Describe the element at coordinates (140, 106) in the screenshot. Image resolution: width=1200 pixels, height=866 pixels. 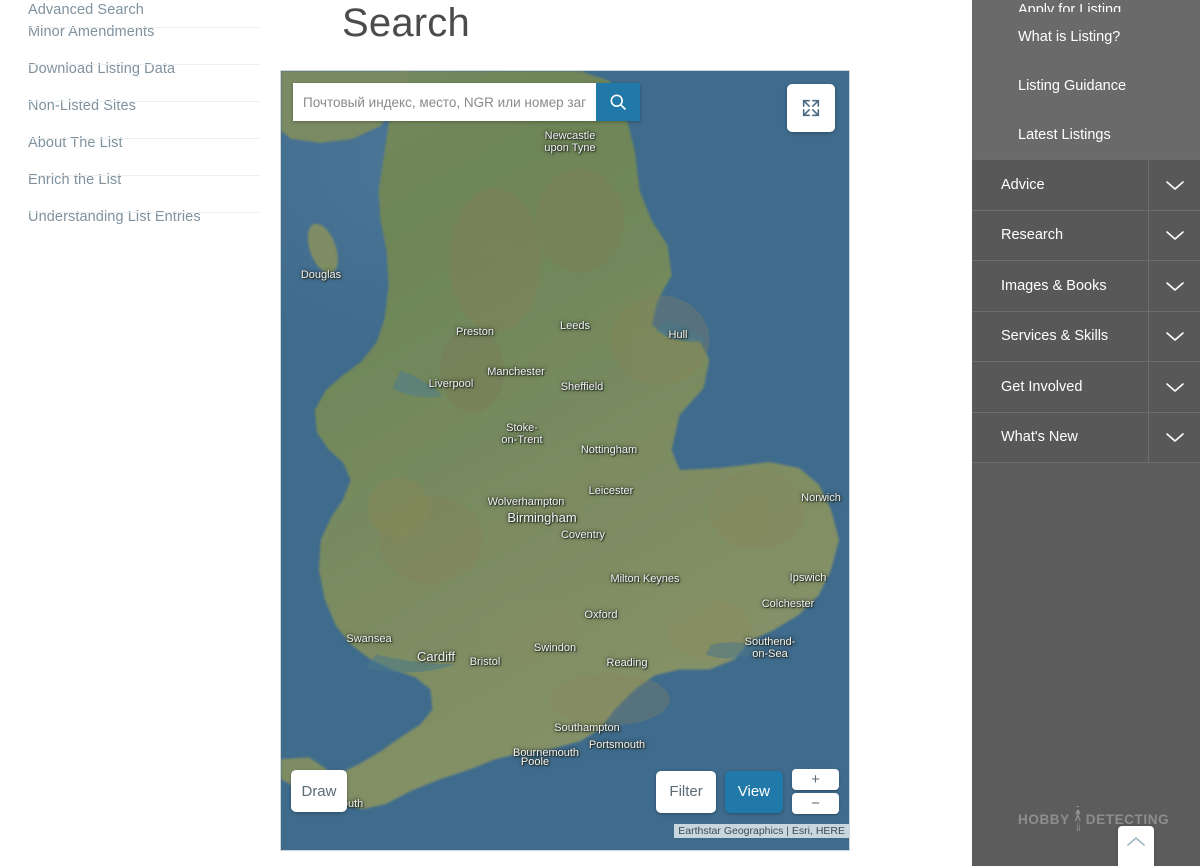
I see `sidebar-item-non-listed-sites: Non-Listed Sites` at that location.